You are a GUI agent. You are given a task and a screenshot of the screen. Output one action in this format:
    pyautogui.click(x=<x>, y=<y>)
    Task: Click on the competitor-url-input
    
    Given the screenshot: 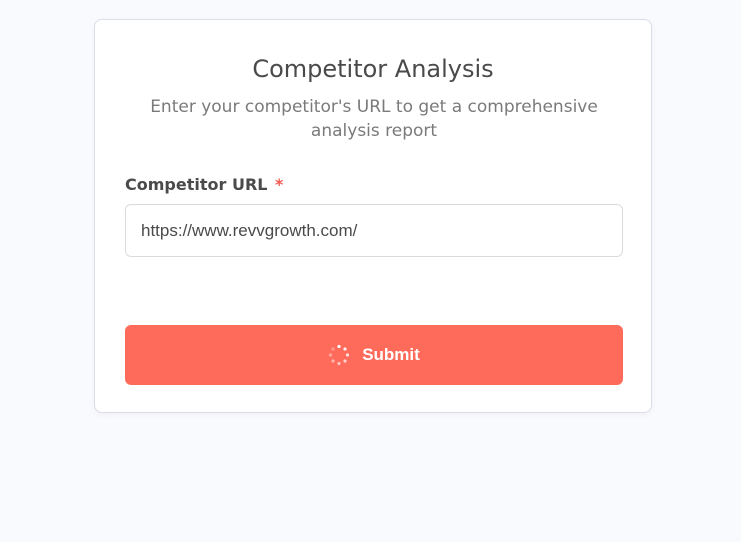 What is the action you would take?
    pyautogui.click(x=374, y=230)
    